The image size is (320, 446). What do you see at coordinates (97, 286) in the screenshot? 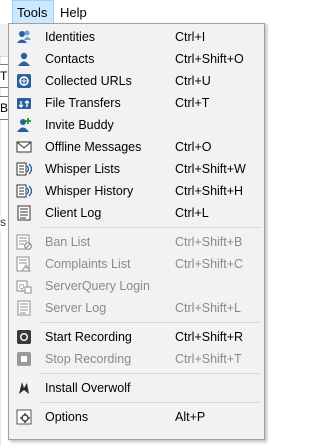
I see `menu-item-label: ServerQuery Login` at bounding box center [97, 286].